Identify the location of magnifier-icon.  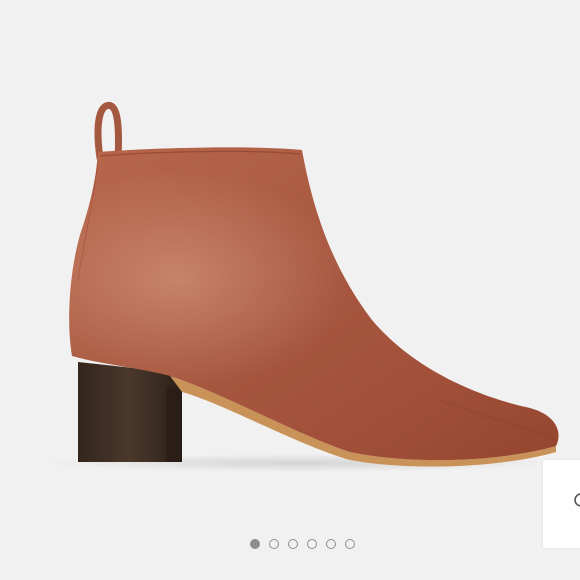
(577, 500).